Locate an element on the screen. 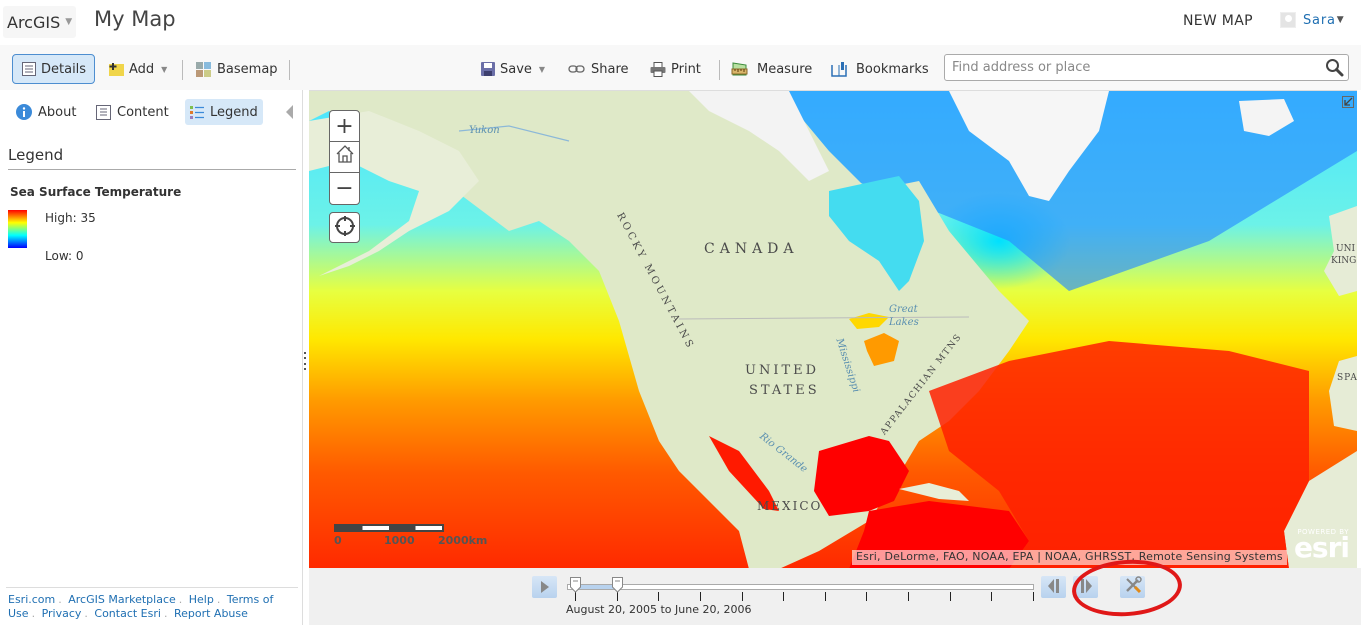  measure-label: Measure is located at coordinates (785, 69).